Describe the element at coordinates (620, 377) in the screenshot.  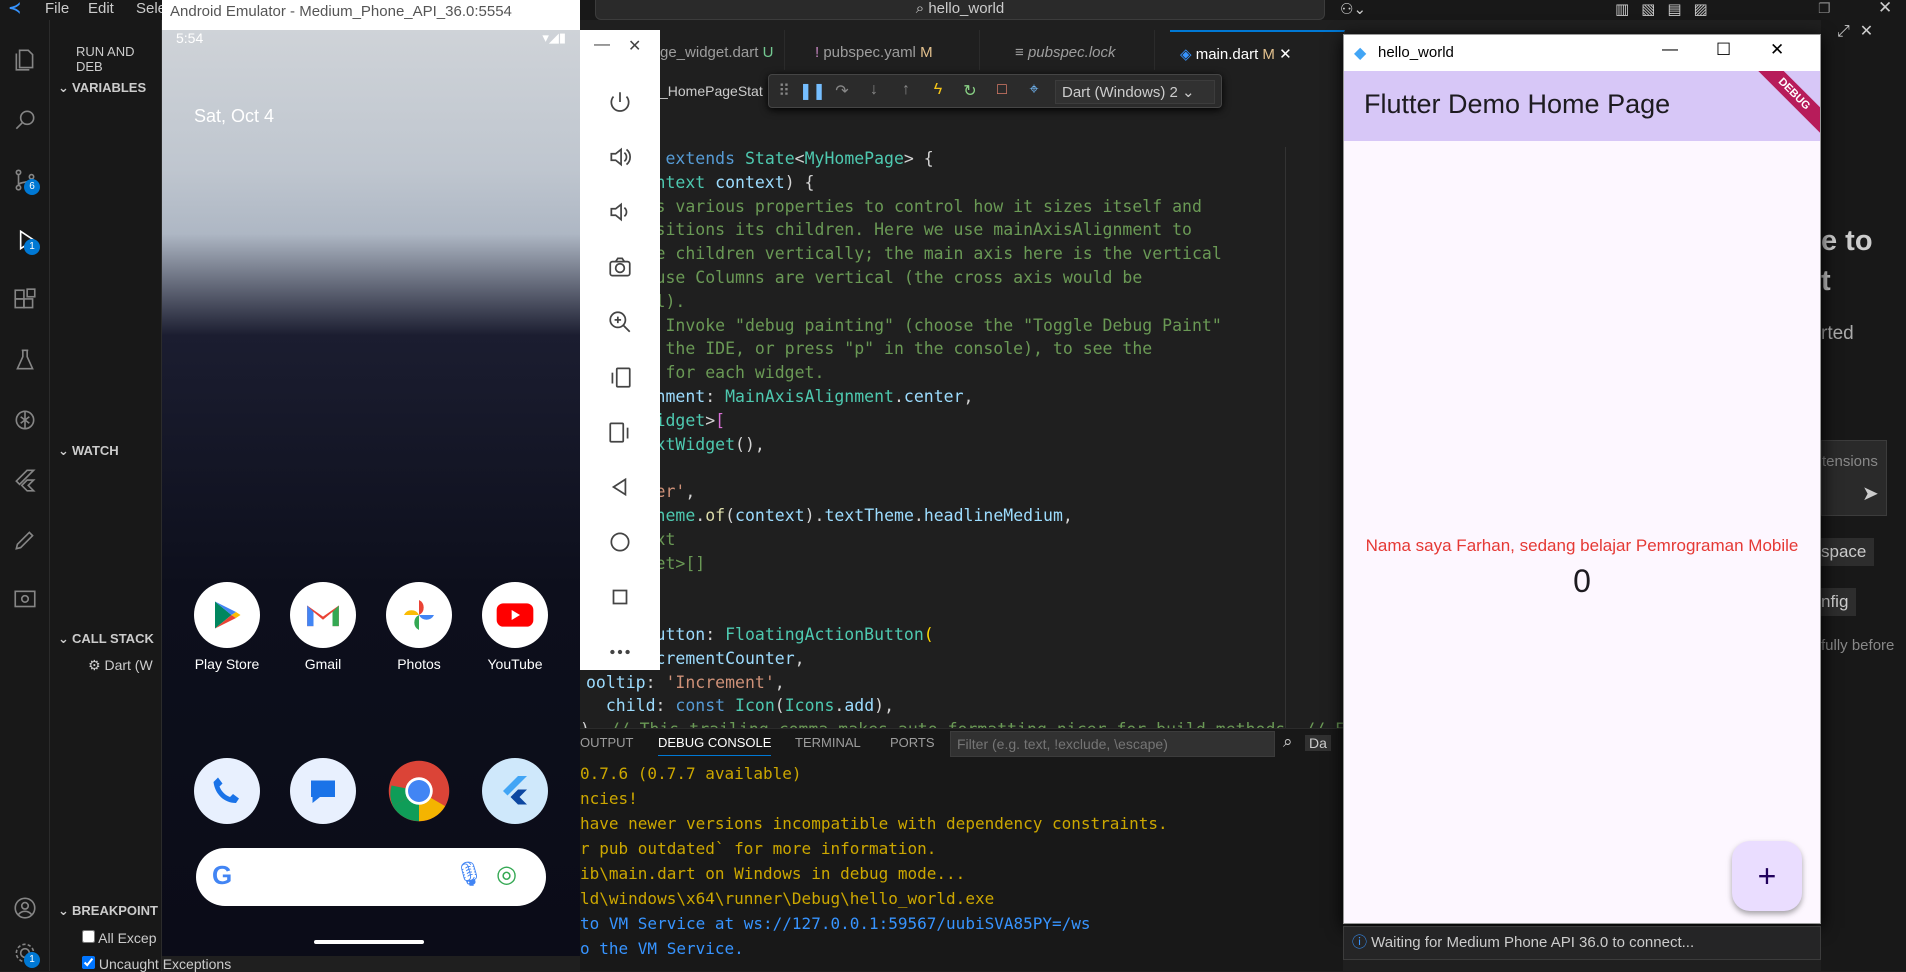
I see `rotate-left-icon` at that location.